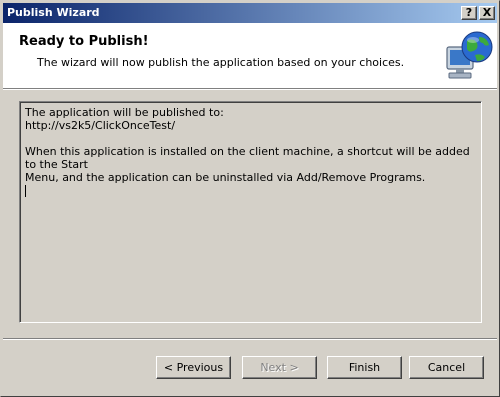  What do you see at coordinates (100, 125) in the screenshot?
I see `publish-location: http://vs2k5/ClickOnceTest/` at bounding box center [100, 125].